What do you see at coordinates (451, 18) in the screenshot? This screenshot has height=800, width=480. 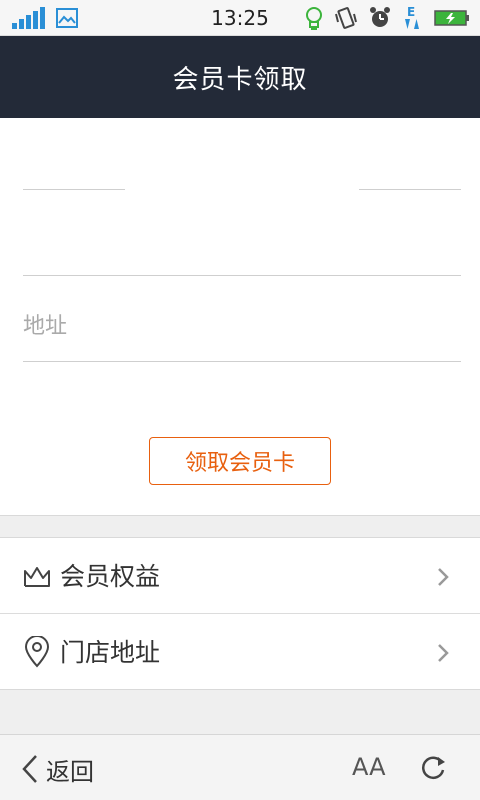 I see `battery-icon` at bounding box center [451, 18].